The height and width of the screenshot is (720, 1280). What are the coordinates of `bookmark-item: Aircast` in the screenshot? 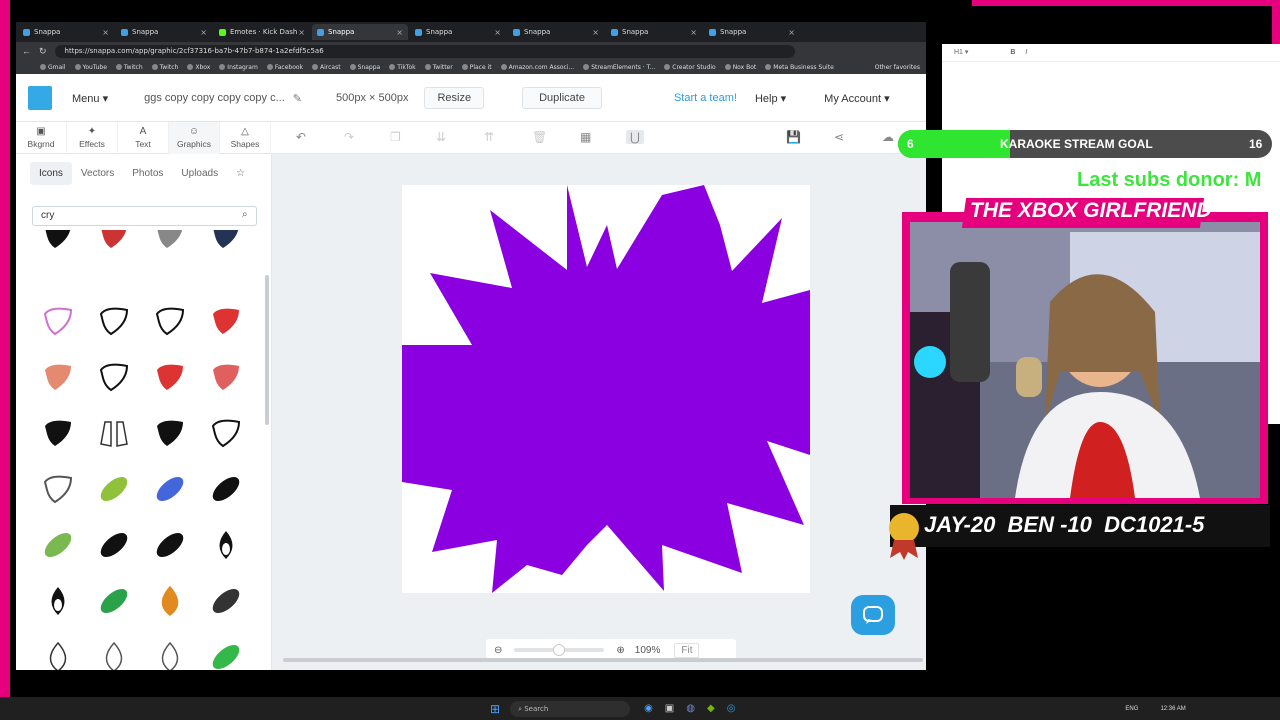 It's located at (326, 67).